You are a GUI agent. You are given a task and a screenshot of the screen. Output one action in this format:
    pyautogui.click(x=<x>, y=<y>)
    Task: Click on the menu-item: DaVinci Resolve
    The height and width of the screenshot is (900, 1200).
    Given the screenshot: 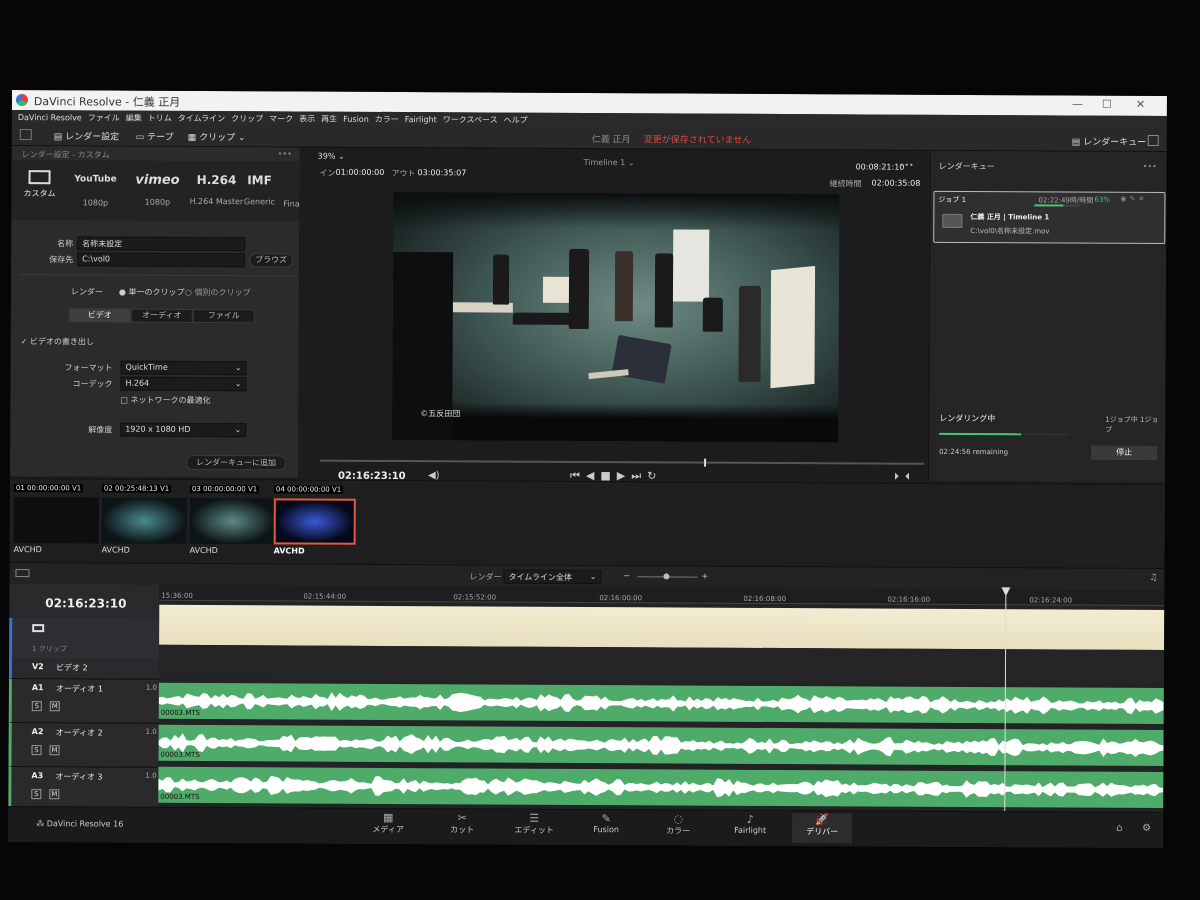 What is the action you would take?
    pyautogui.click(x=50, y=117)
    